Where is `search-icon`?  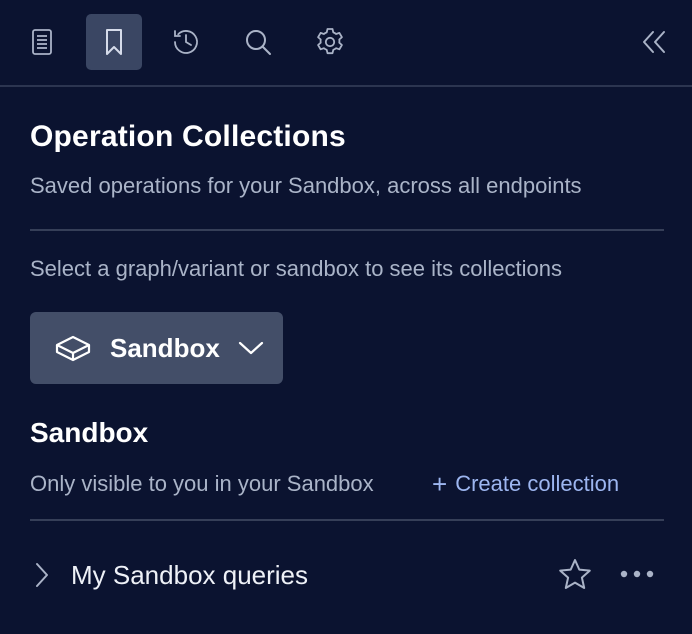 search-icon is located at coordinates (258, 42).